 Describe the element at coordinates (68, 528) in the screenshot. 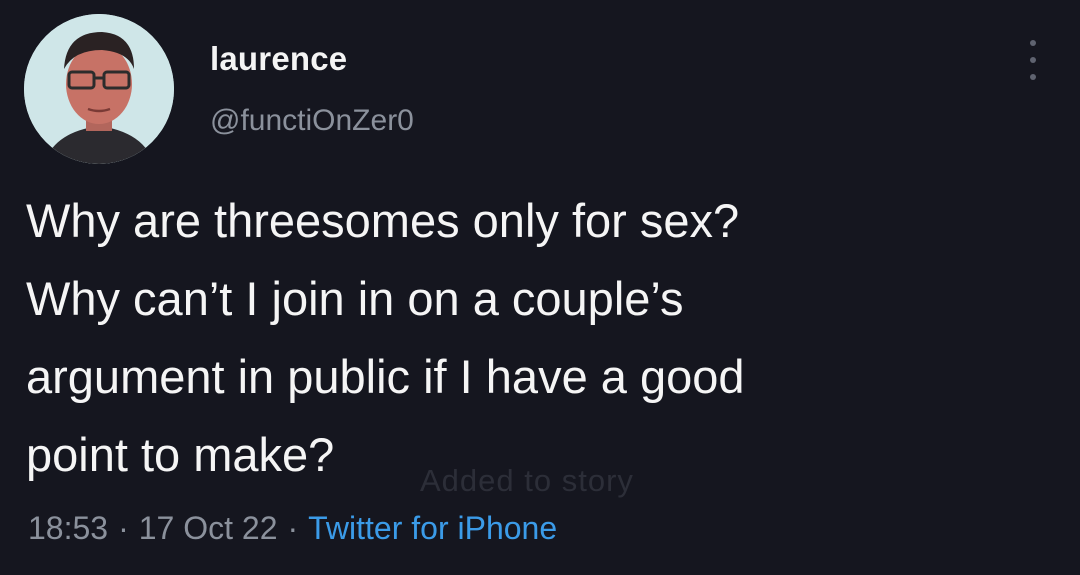

I see `tweet-time: 18:53` at that location.